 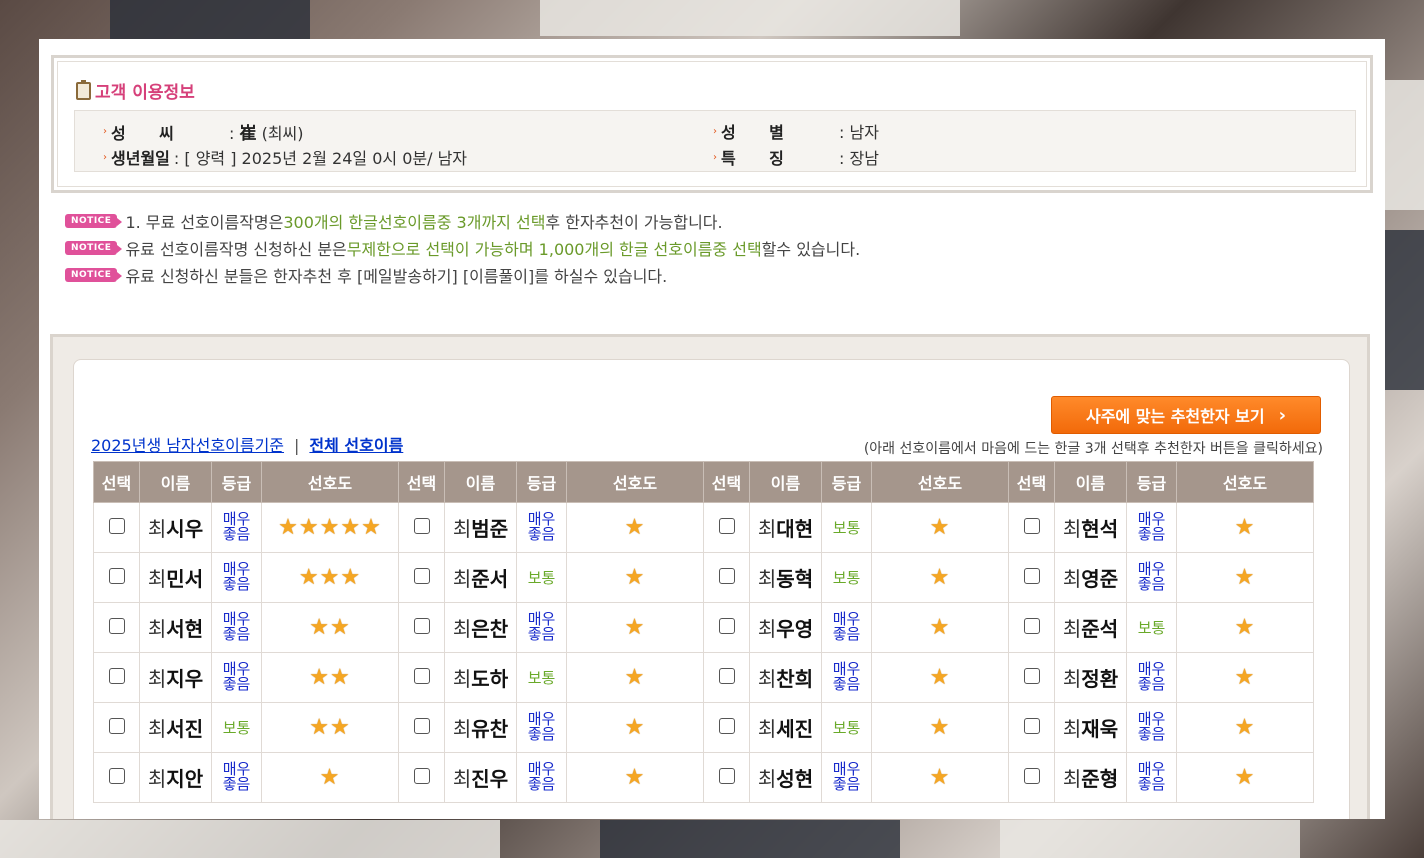 What do you see at coordinates (752, 132) in the screenshot?
I see `gender-label: 성 별` at bounding box center [752, 132].